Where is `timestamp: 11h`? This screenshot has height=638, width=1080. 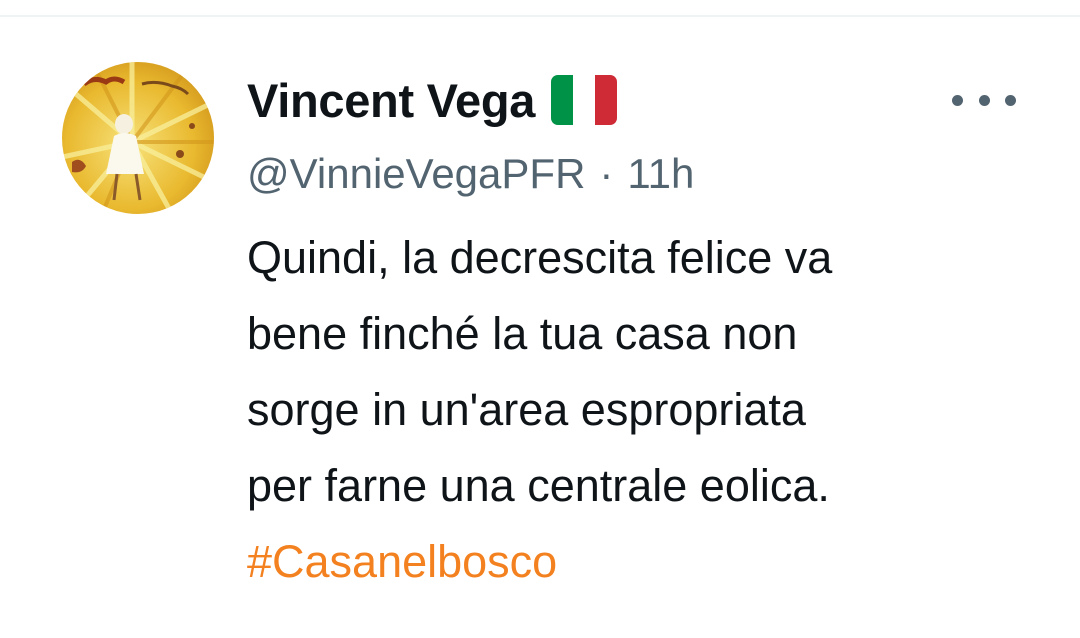
timestamp: 11h is located at coordinates (660, 174).